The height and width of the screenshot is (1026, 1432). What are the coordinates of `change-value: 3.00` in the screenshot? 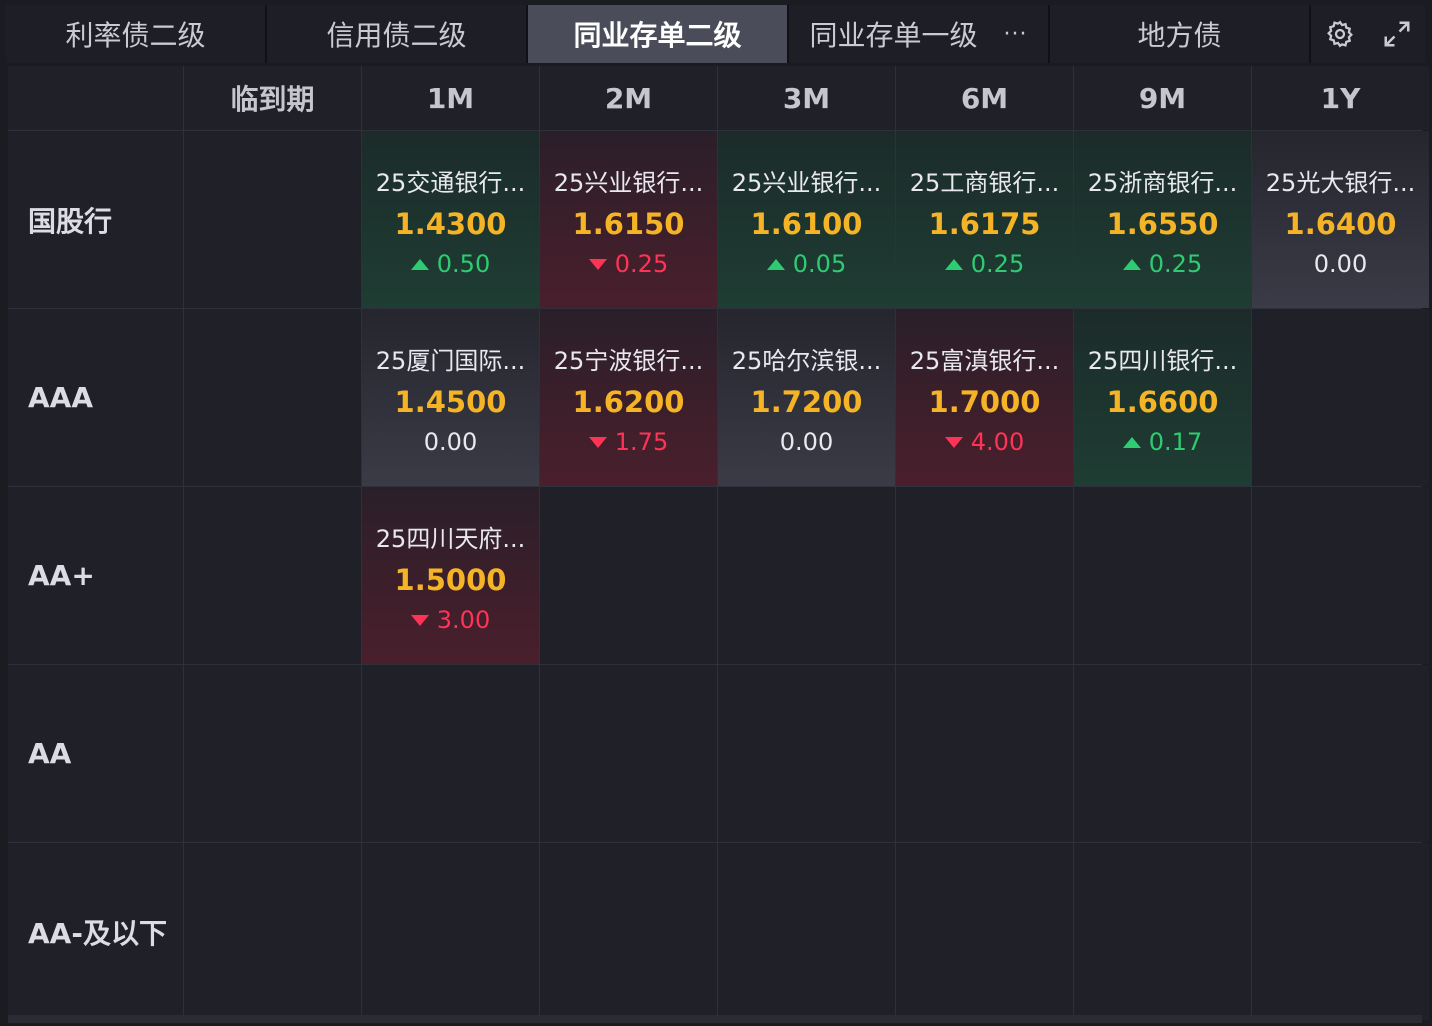 It's located at (450, 620).